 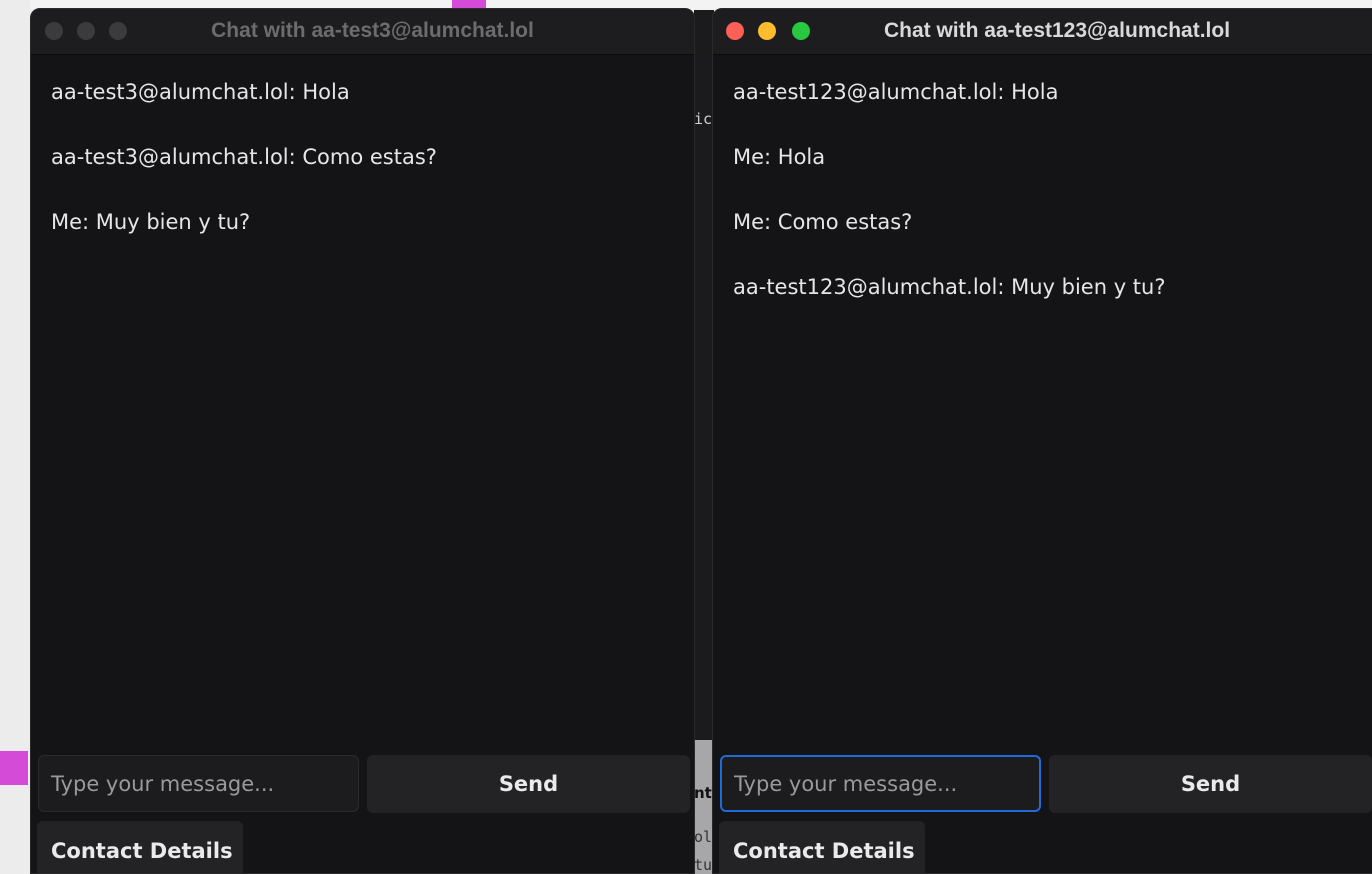 What do you see at coordinates (896, 92) in the screenshot?
I see `message-item: aa-test123@alumchat.lol: Hola` at bounding box center [896, 92].